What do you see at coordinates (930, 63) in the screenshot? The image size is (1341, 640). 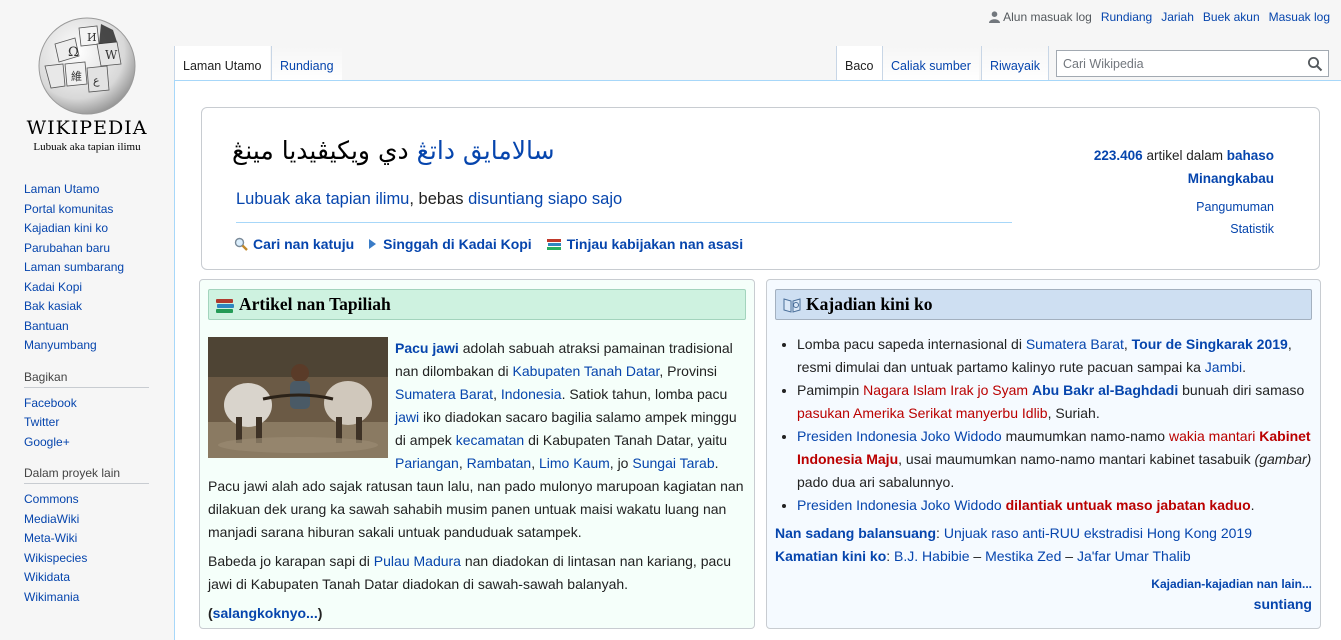 I see `tab-view-source: Caliak sumber` at bounding box center [930, 63].